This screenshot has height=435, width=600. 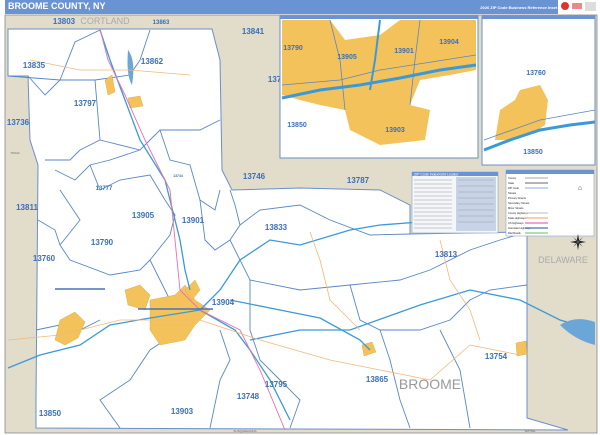 What do you see at coordinates (14, 153) in the screenshot?
I see `neighbor-county-label: TIOGA` at bounding box center [14, 153].